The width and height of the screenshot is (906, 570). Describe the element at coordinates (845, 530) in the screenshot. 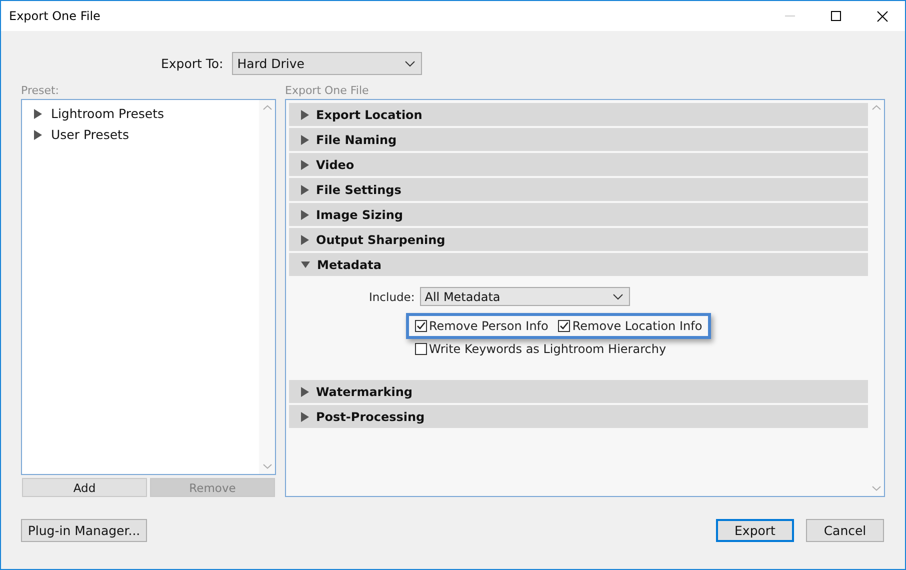

I see `cancel-button: Cancel` at that location.